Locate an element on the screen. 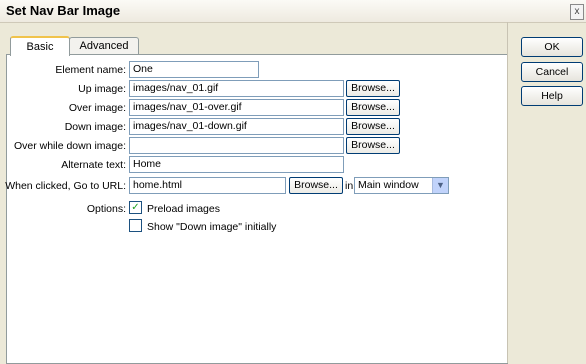  help-button: Help is located at coordinates (552, 96).